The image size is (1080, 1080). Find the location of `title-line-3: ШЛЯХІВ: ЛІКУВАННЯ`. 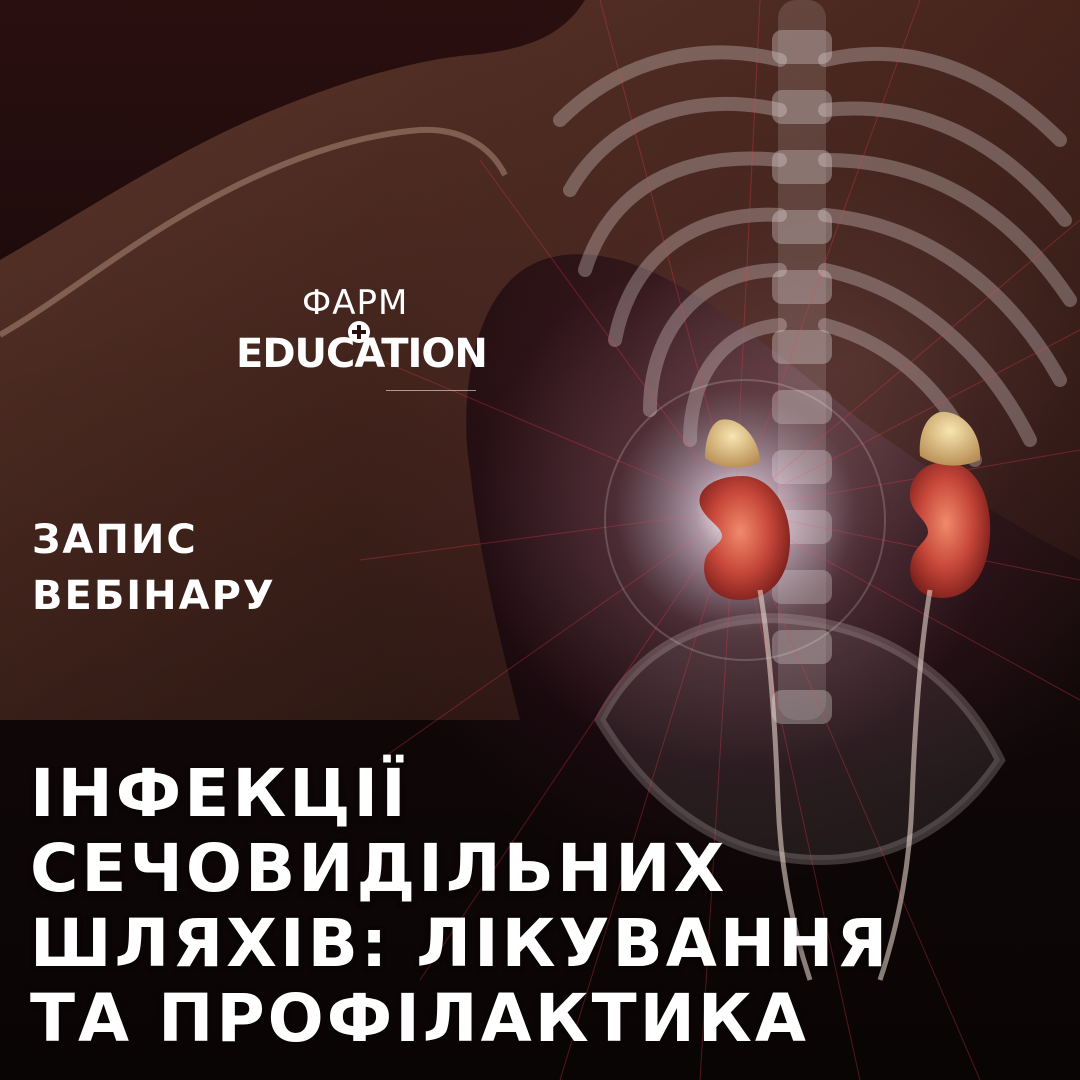

title-line-3: ШЛЯХІВ: ЛІКУВАННЯ is located at coordinates (460, 943).